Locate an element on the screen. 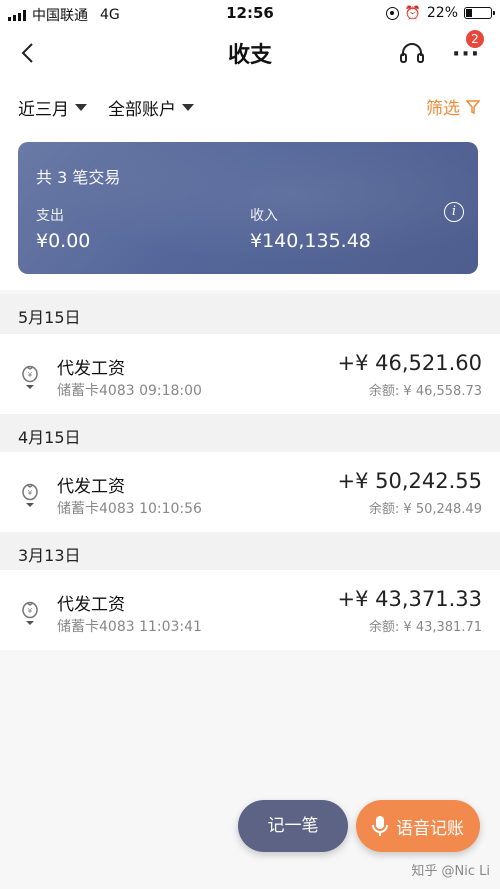 This screenshot has width=500, height=889. date-header: 3月13日 is located at coordinates (250, 552).